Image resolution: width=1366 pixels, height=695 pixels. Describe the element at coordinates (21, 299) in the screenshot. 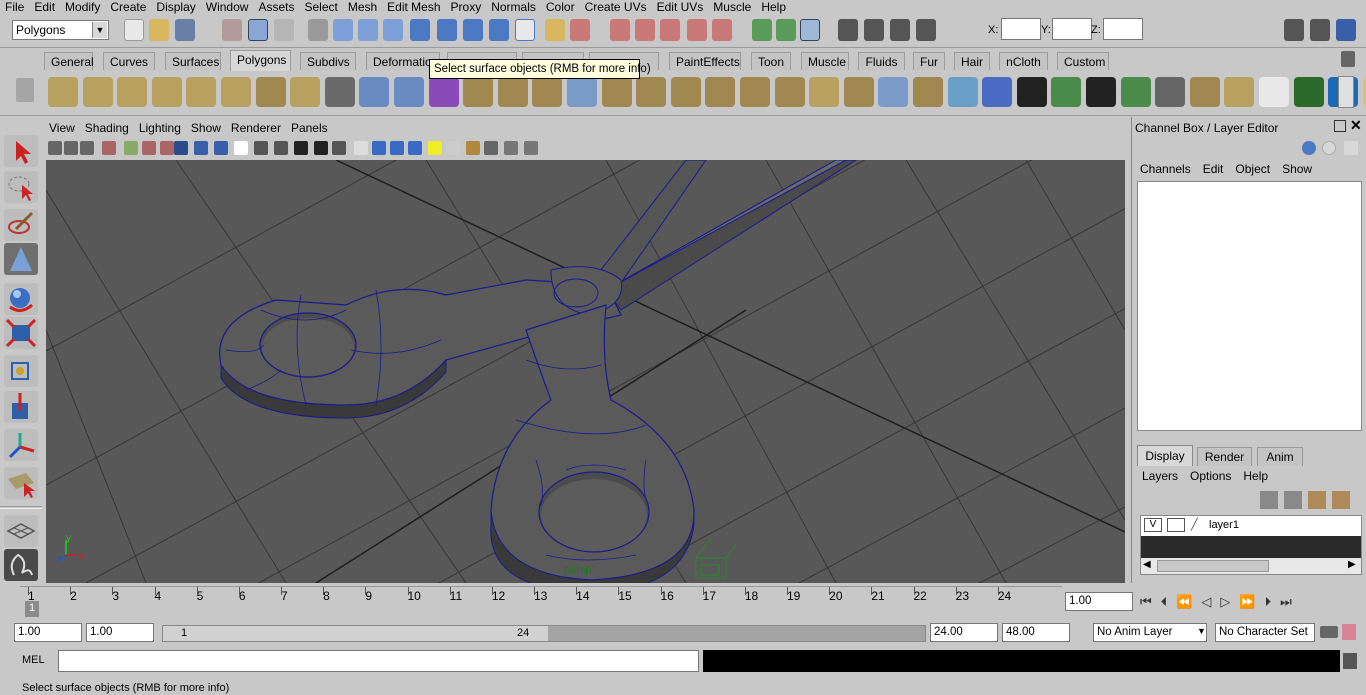

I see `sphere-tool-icon` at that location.